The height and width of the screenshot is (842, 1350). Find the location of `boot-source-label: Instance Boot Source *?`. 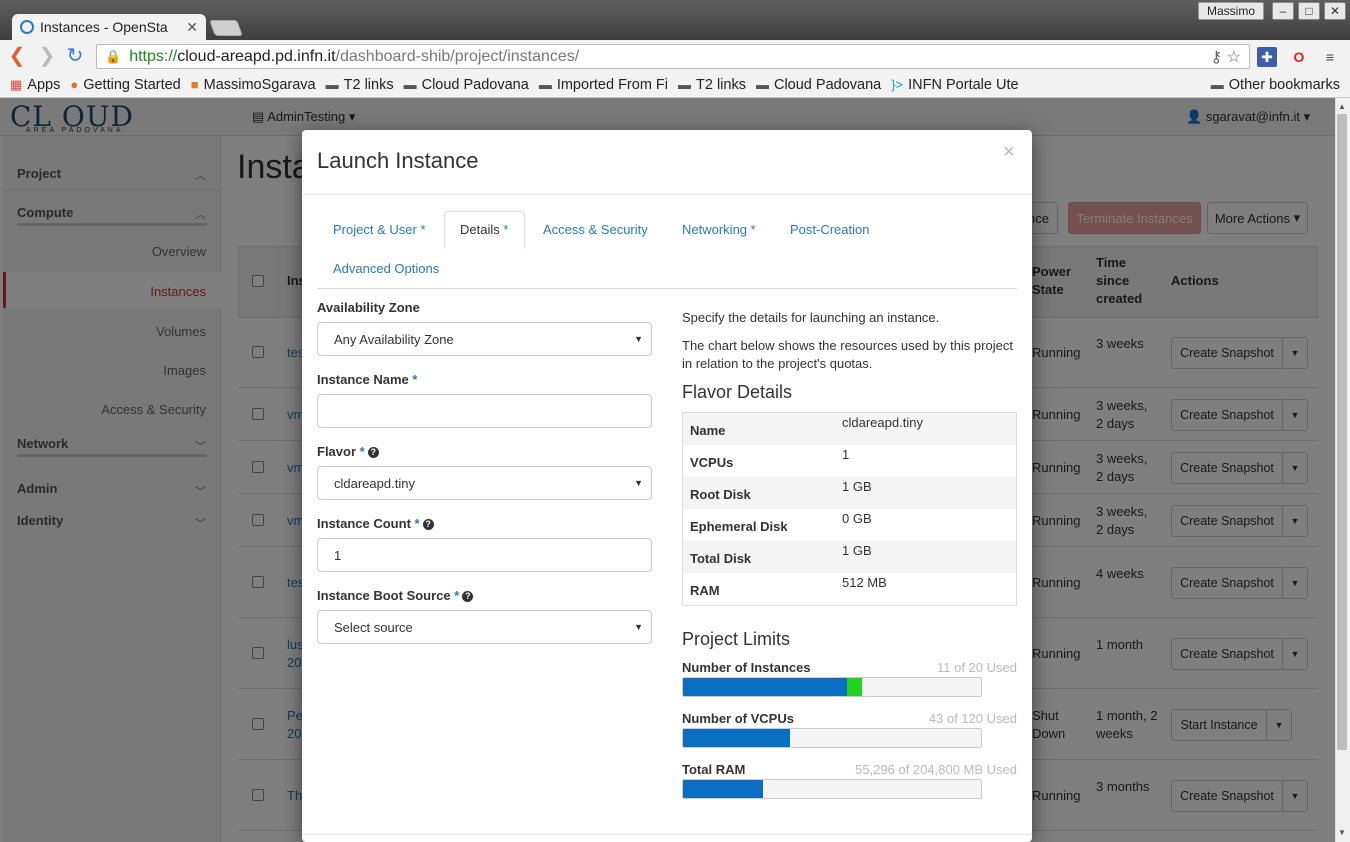

boot-source-label: Instance Boot Source *? is located at coordinates (395, 595).